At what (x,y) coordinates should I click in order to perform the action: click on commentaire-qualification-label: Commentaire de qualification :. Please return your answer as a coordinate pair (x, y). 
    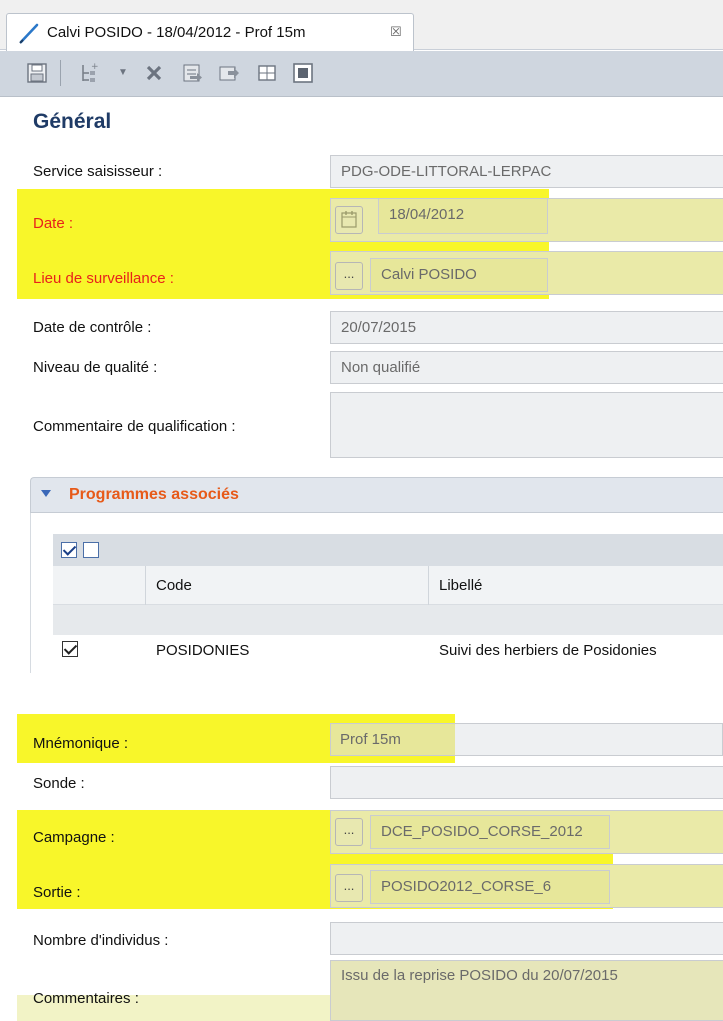
    Looking at the image, I should click on (134, 426).